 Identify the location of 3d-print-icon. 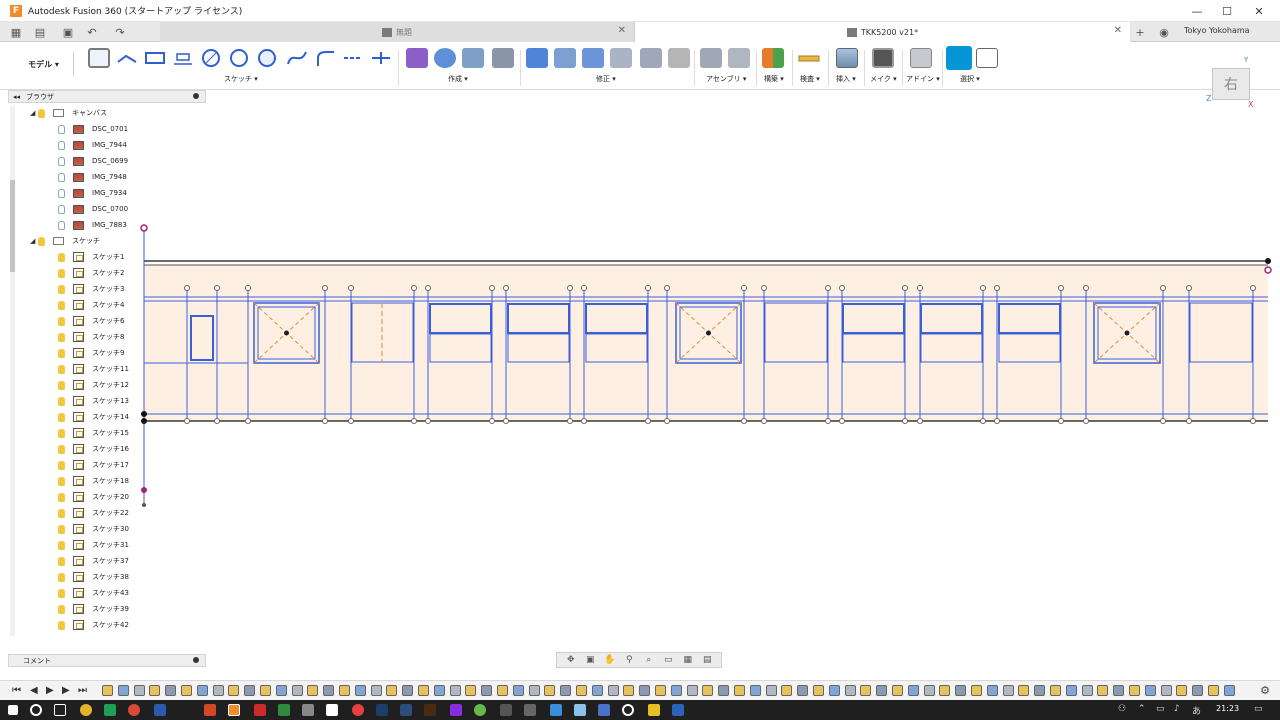
(883, 58).